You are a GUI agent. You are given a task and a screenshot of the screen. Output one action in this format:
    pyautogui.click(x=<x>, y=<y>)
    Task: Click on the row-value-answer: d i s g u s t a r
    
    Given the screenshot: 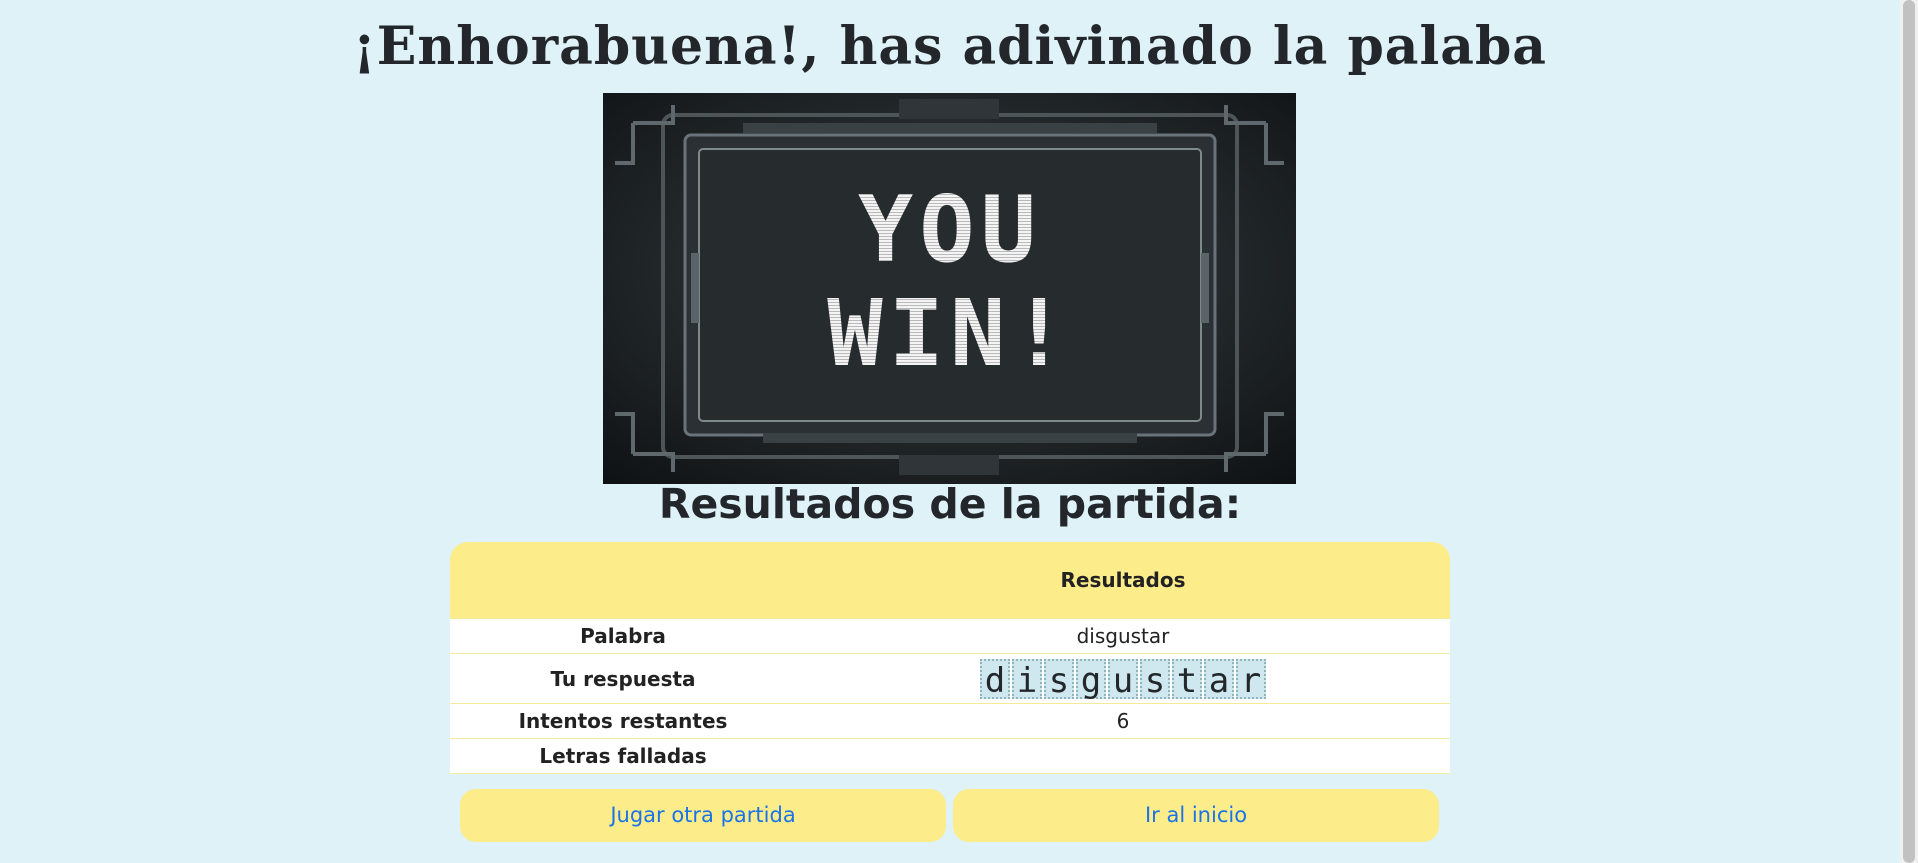 What is the action you would take?
    pyautogui.click(x=1123, y=678)
    